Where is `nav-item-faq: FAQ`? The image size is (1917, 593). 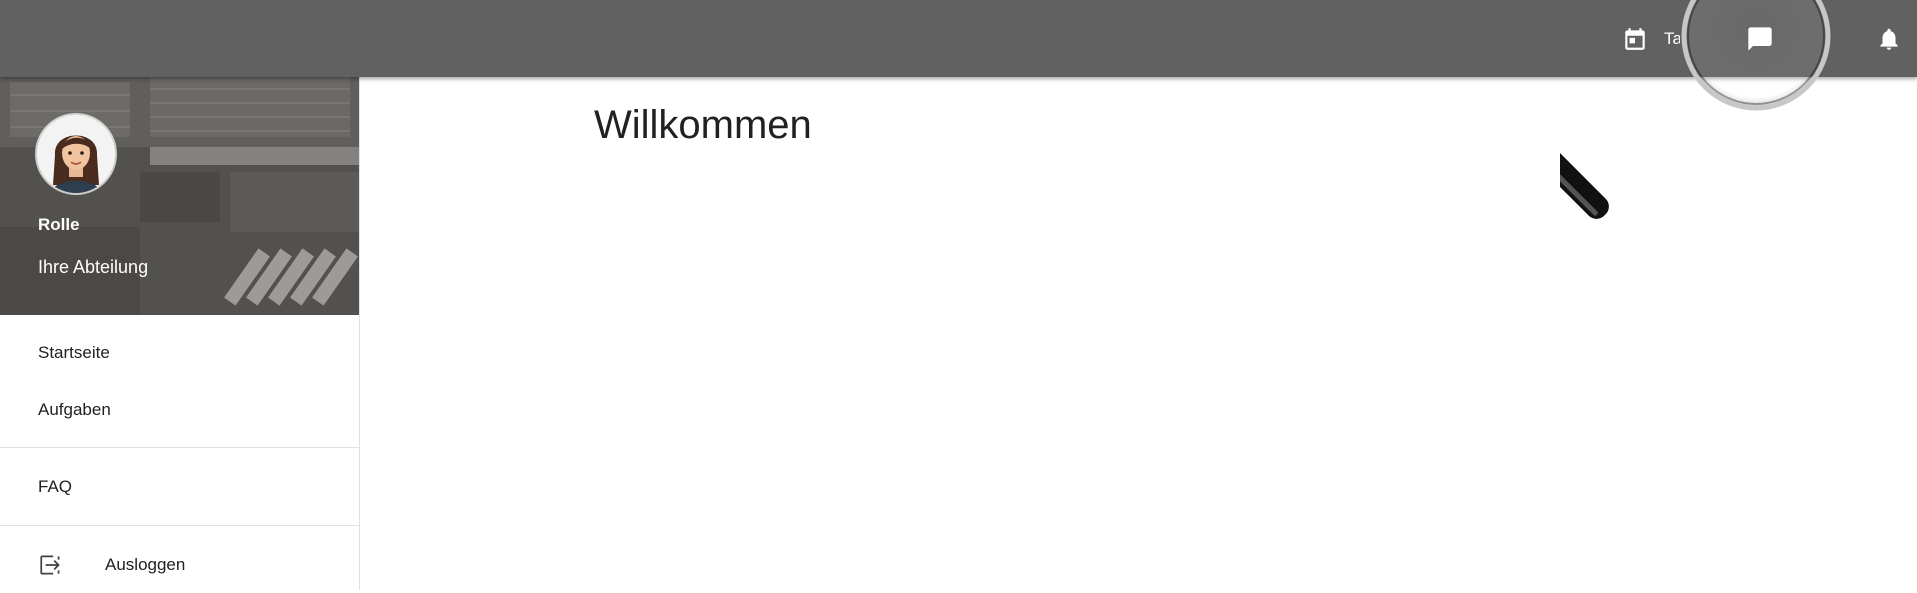
nav-item-faq: FAQ is located at coordinates (179, 486).